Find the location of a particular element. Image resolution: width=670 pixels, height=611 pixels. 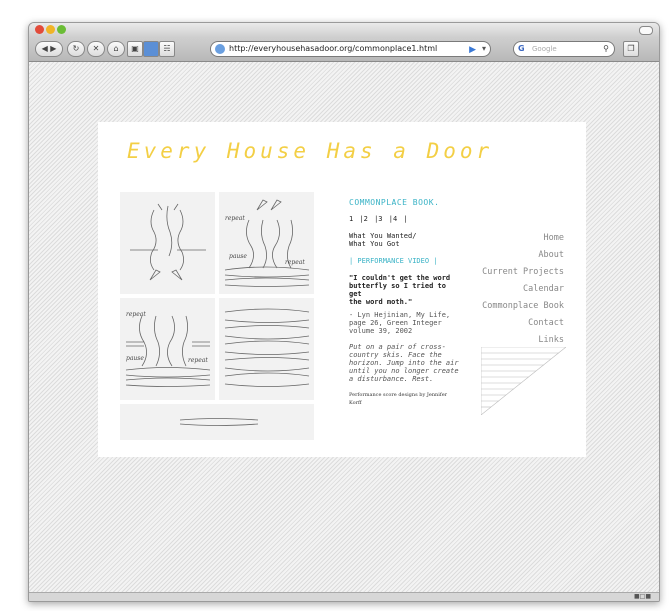

close-window-button is located at coordinates (39, 29).